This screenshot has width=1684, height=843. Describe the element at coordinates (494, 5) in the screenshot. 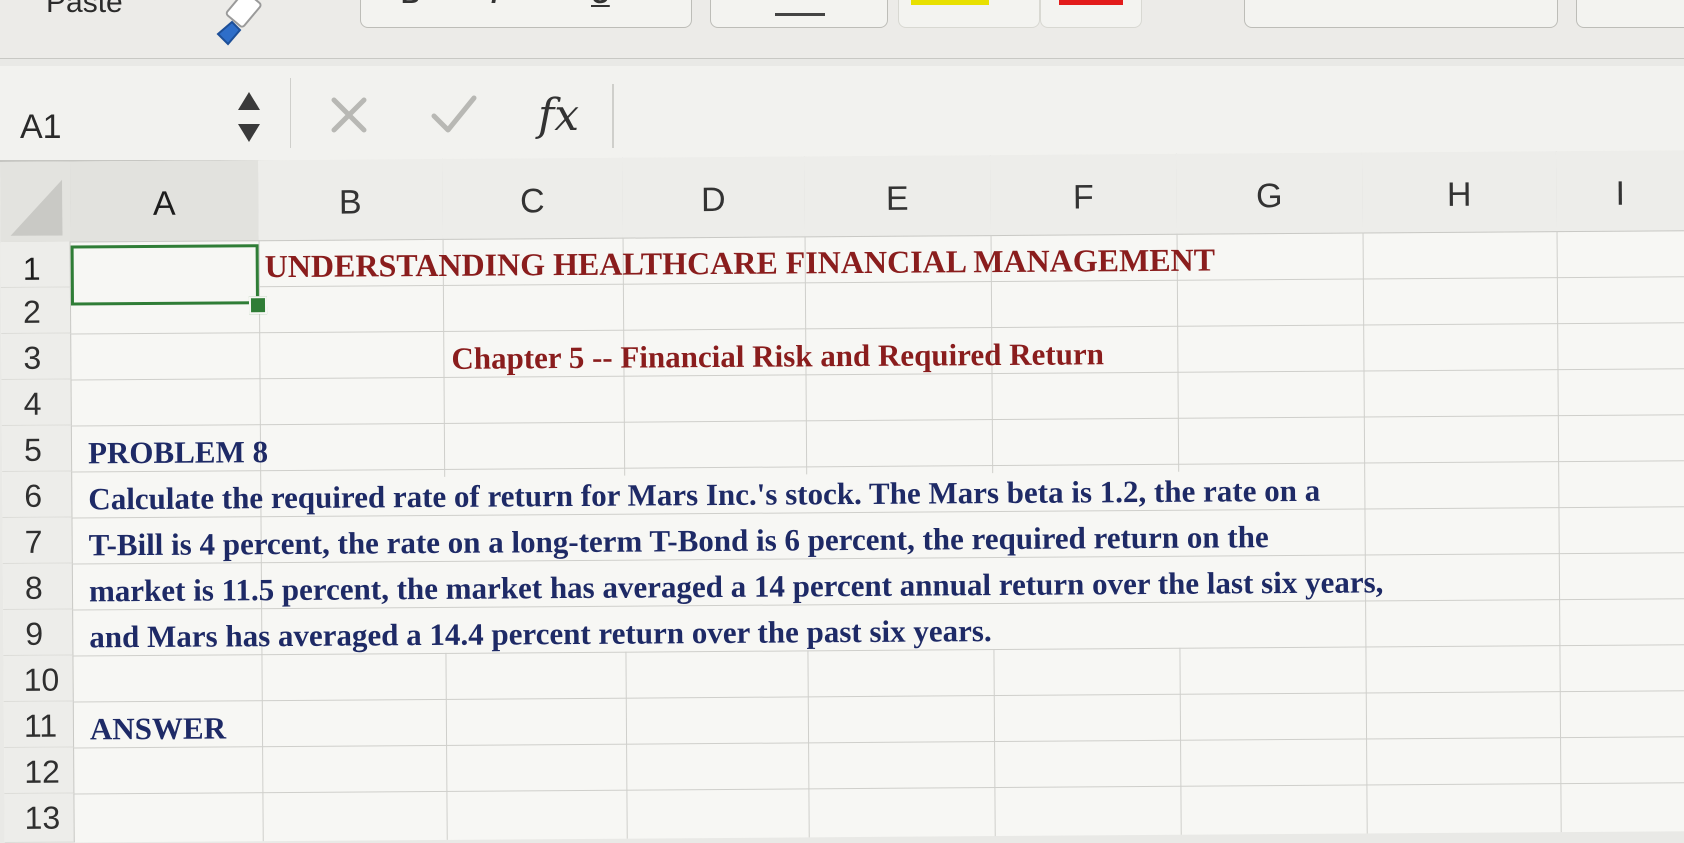

I see `italic-button: I` at that location.